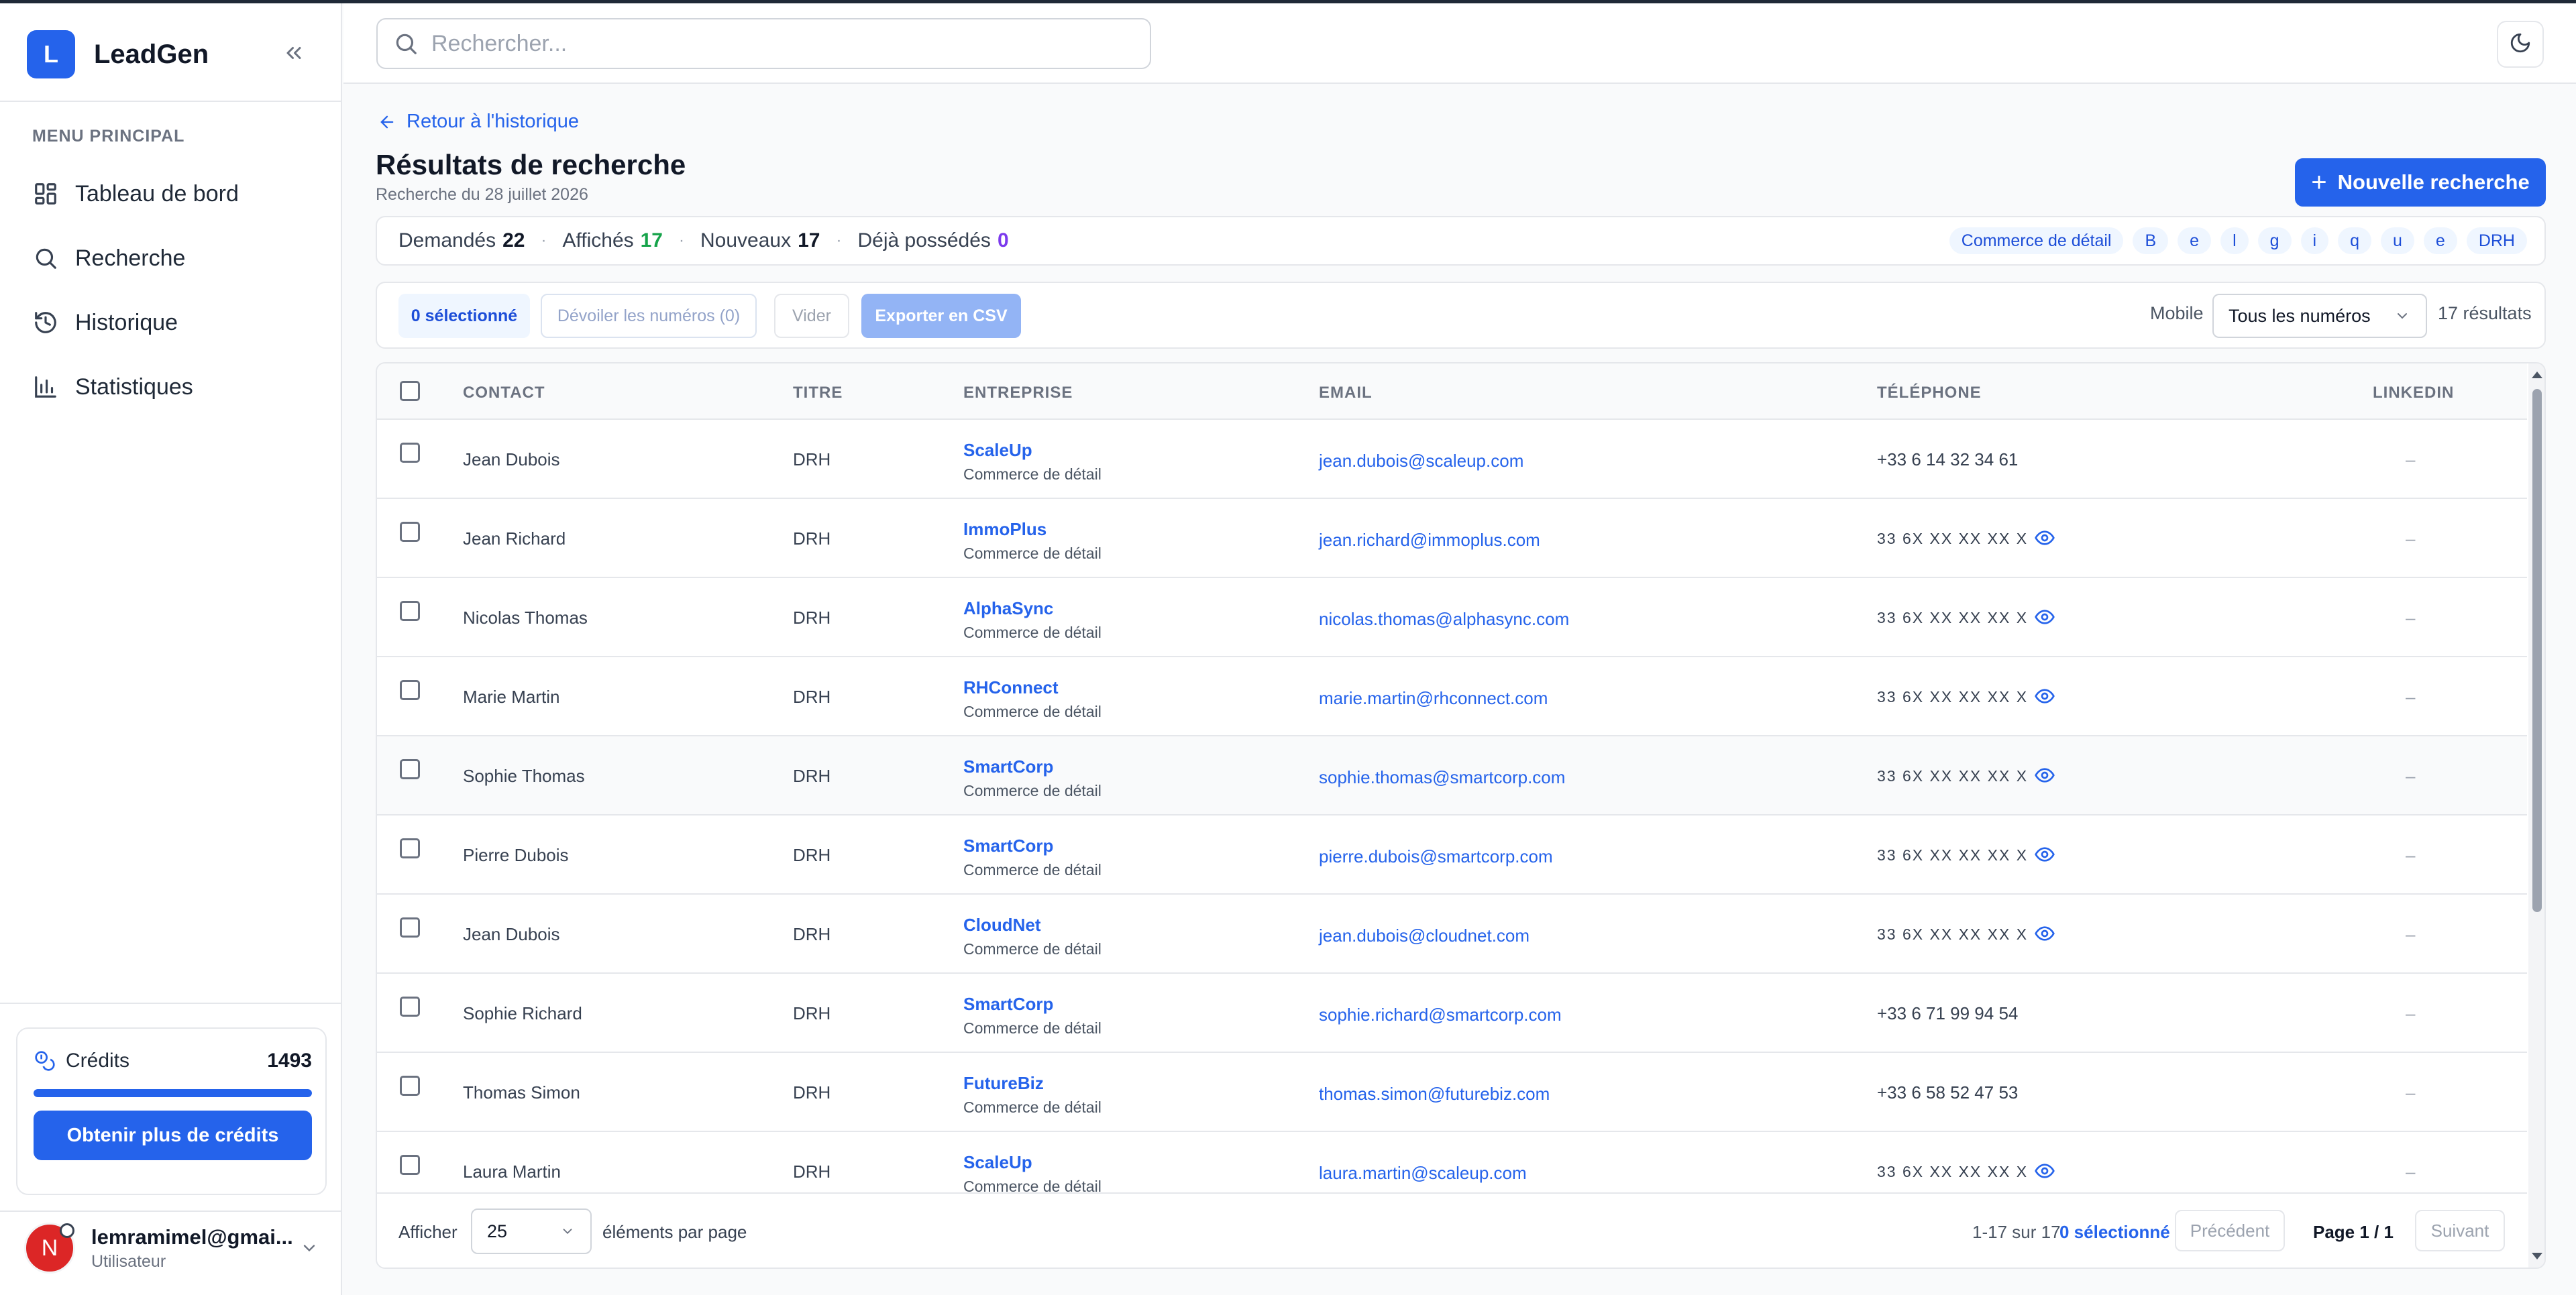 The height and width of the screenshot is (1295, 2576). I want to click on back-to-history-link: Retour à l'historique, so click(478, 122).